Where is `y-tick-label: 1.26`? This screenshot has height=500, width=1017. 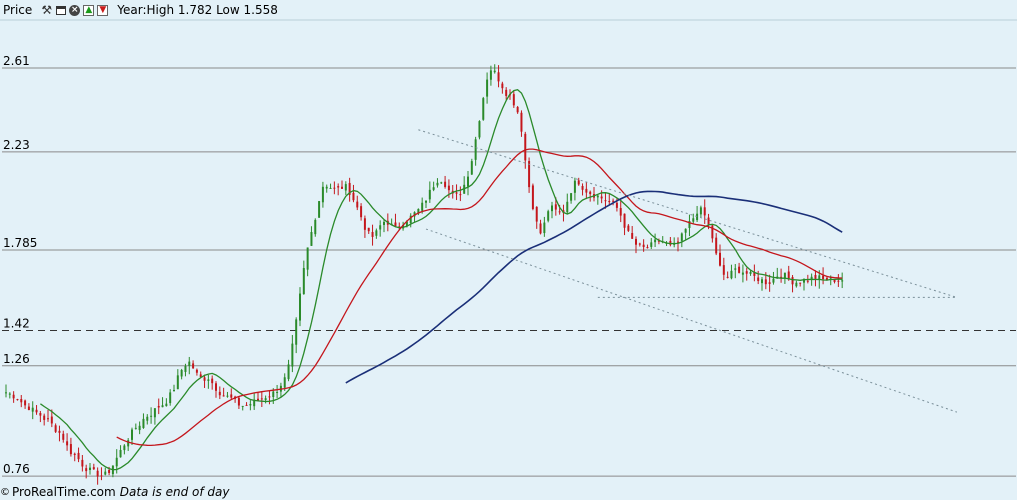 y-tick-label: 1.26 is located at coordinates (16, 359).